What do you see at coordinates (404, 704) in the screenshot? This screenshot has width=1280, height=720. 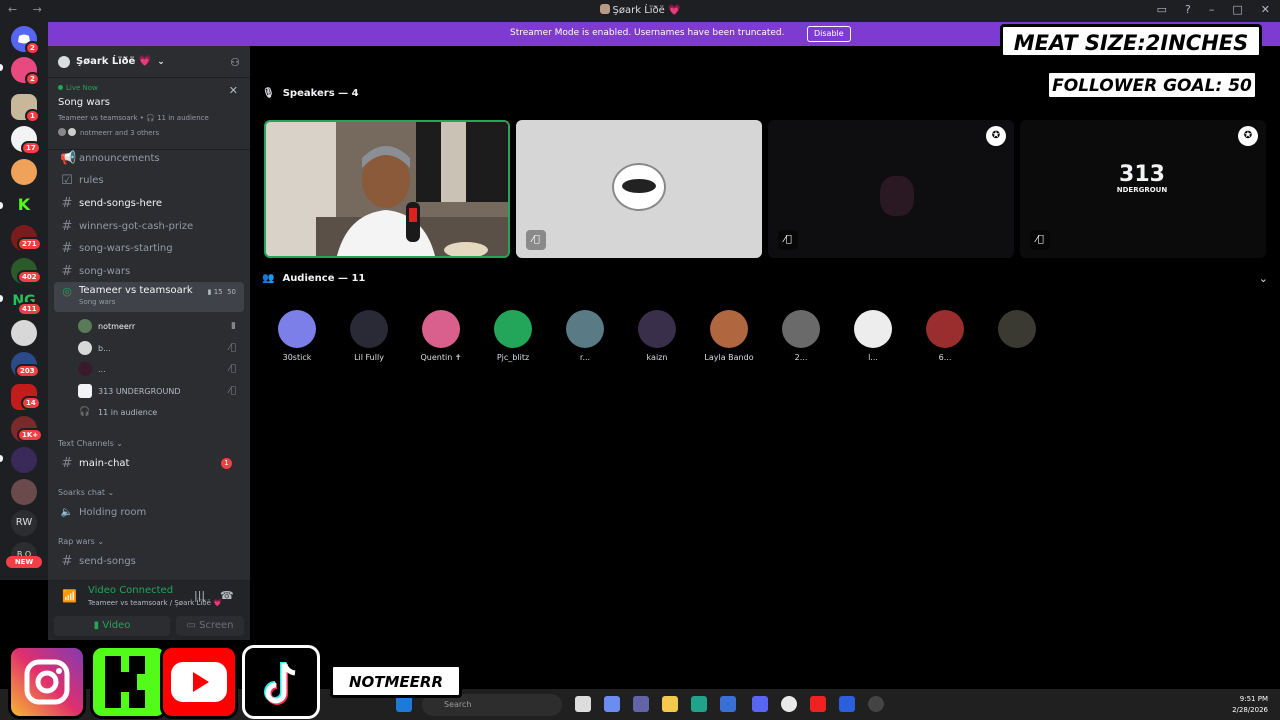 I see `windows-start-icon` at bounding box center [404, 704].